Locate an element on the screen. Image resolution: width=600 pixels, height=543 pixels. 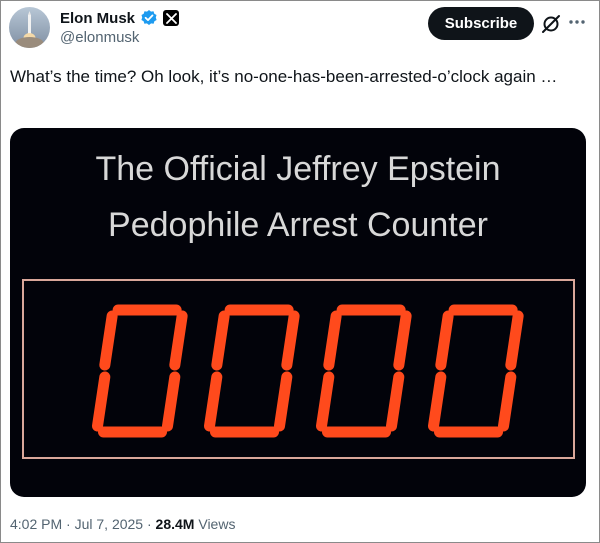
grok-icon is located at coordinates (551, 24).